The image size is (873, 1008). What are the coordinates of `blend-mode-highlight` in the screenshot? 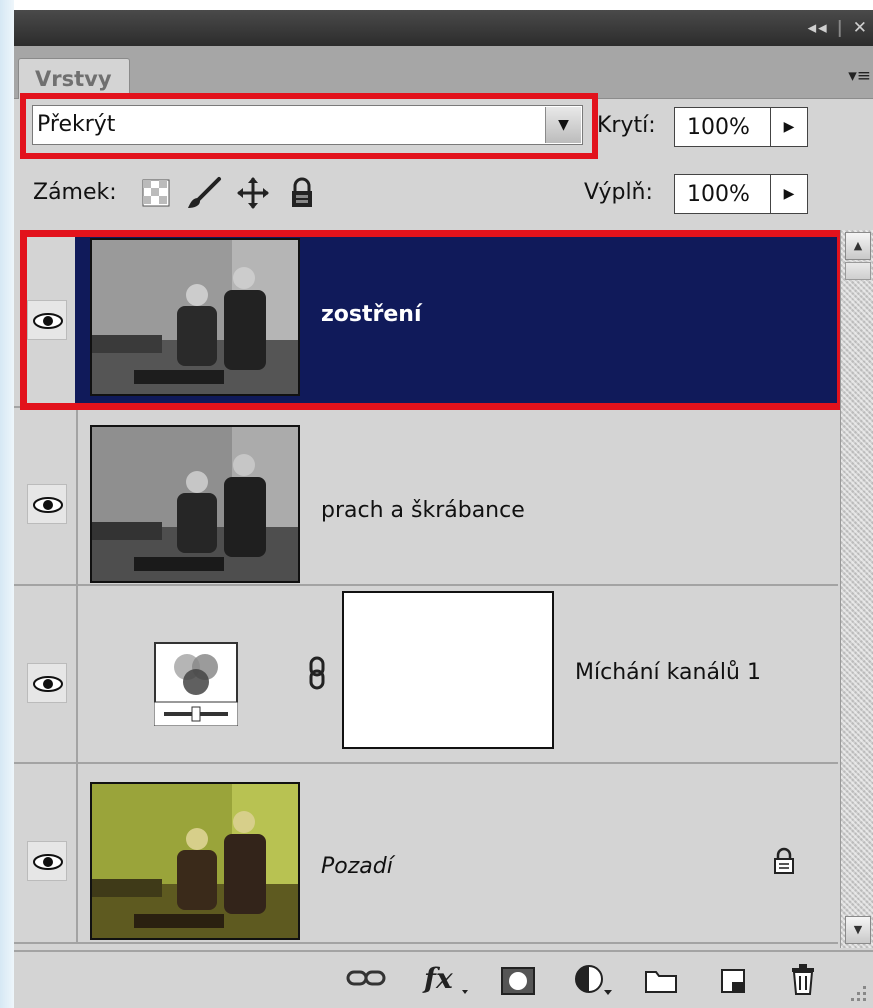 It's located at (309, 126).